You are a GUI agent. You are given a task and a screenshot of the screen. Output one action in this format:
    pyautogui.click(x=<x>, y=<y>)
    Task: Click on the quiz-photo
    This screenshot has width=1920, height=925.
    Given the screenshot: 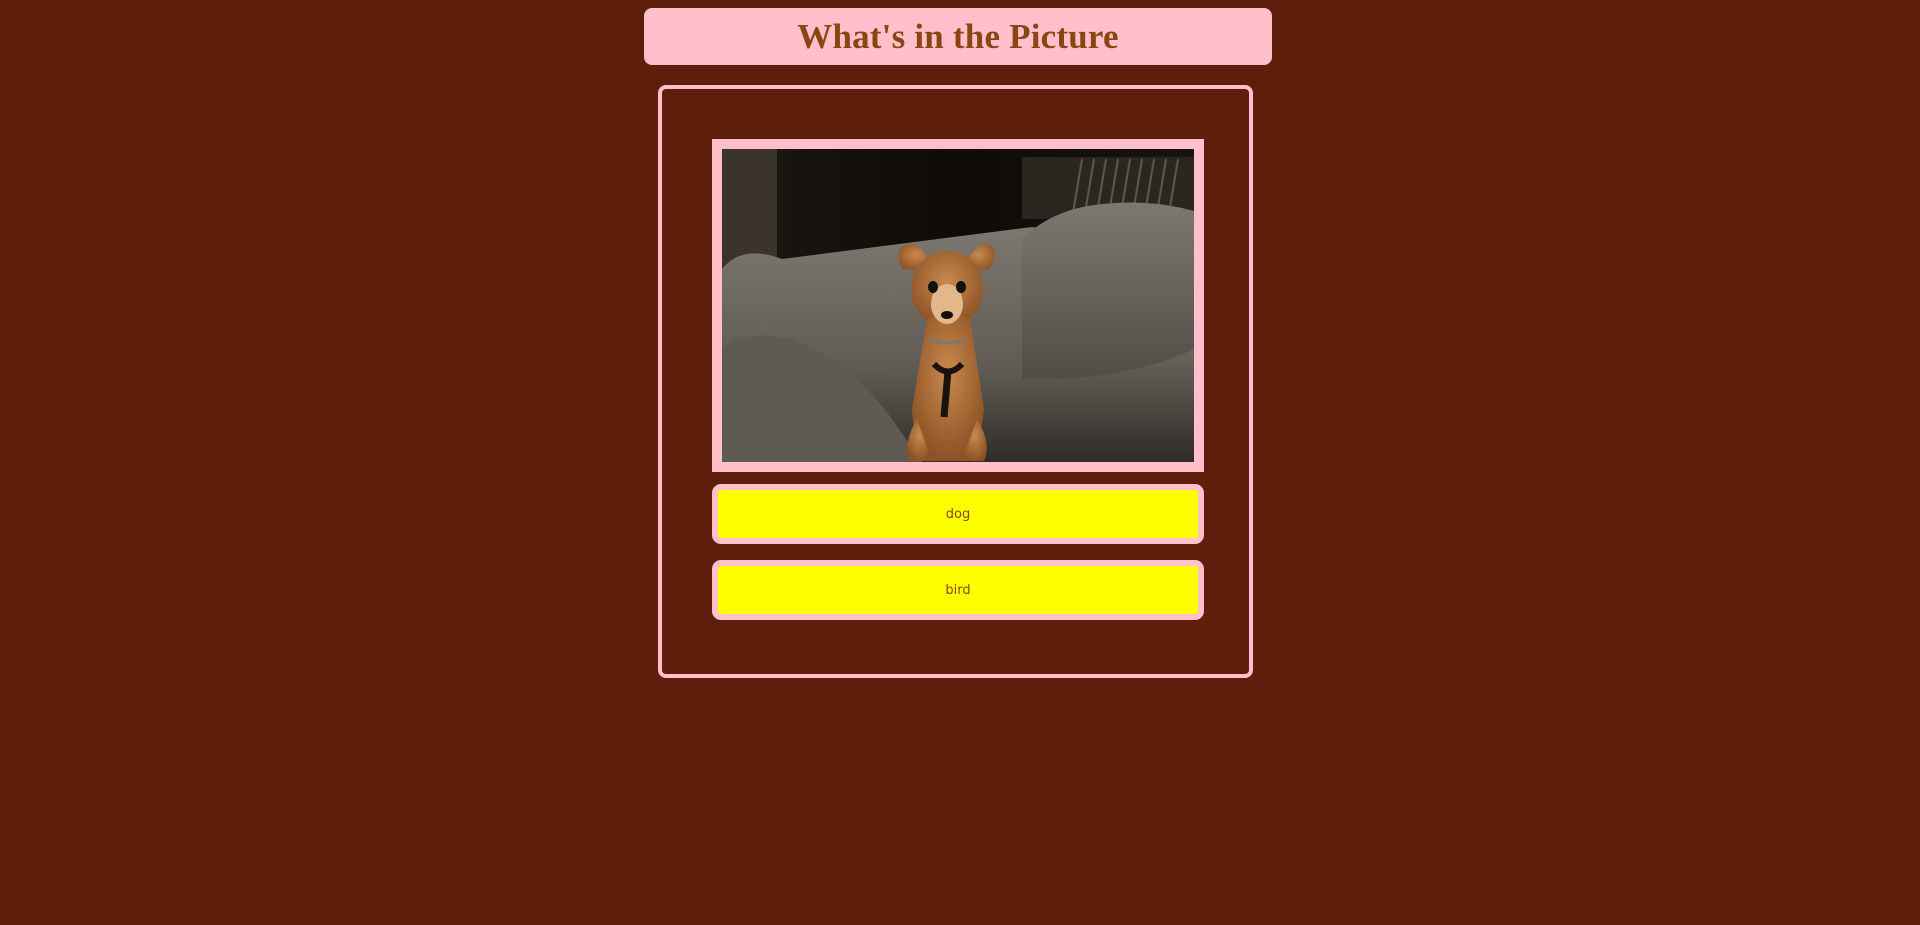 What is the action you would take?
    pyautogui.click(x=958, y=305)
    